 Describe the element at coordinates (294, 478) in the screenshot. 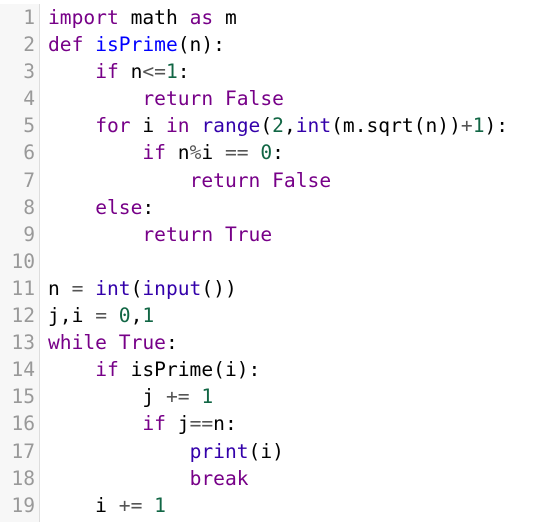

I see `code-line: break` at that location.